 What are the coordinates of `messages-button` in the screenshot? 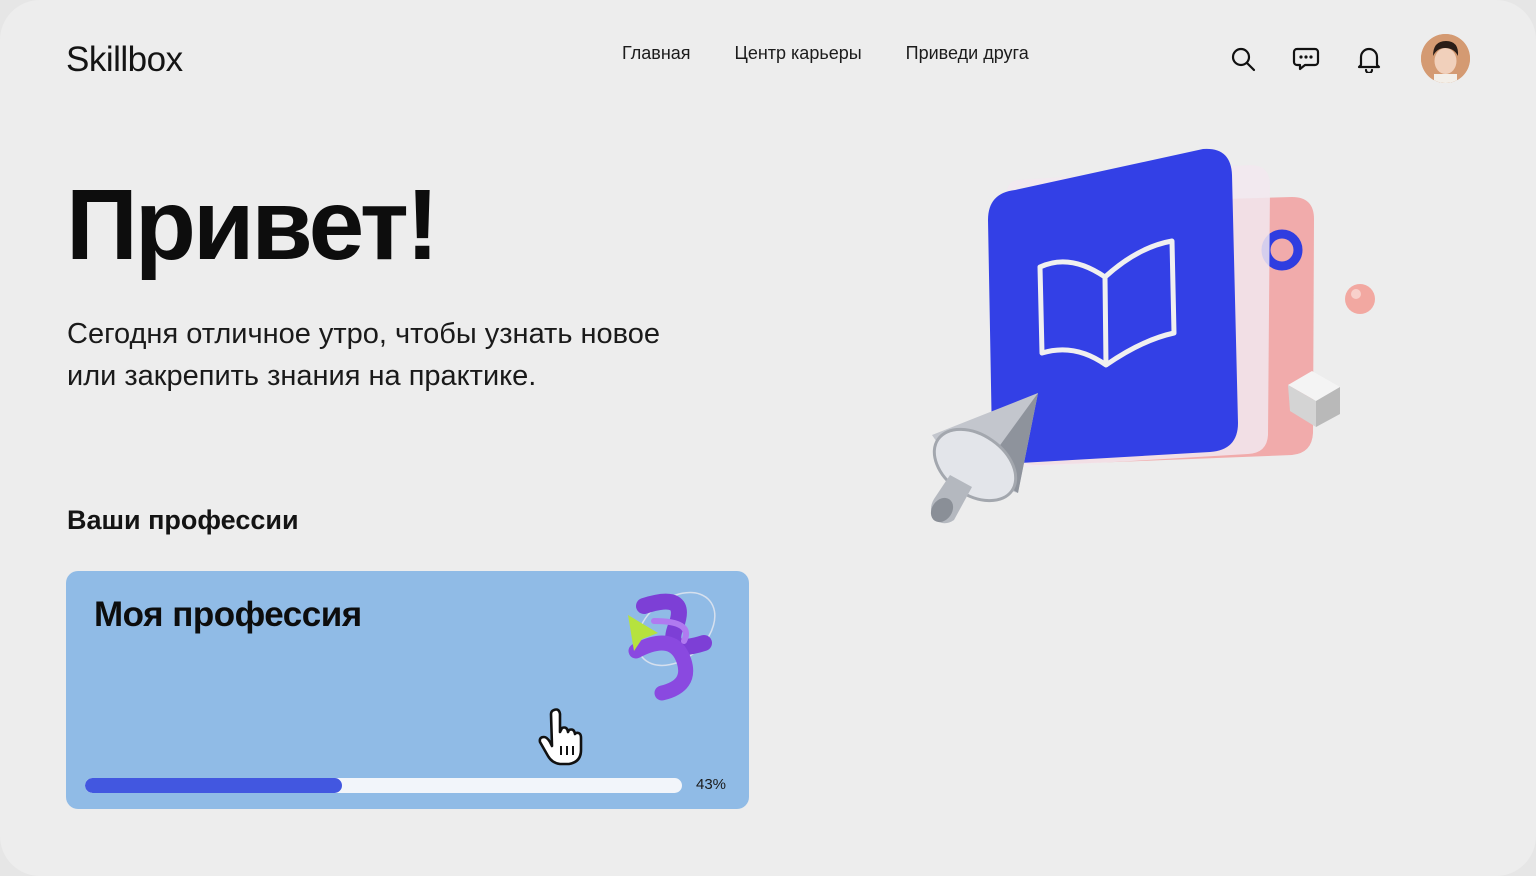 It's located at (1306, 59).